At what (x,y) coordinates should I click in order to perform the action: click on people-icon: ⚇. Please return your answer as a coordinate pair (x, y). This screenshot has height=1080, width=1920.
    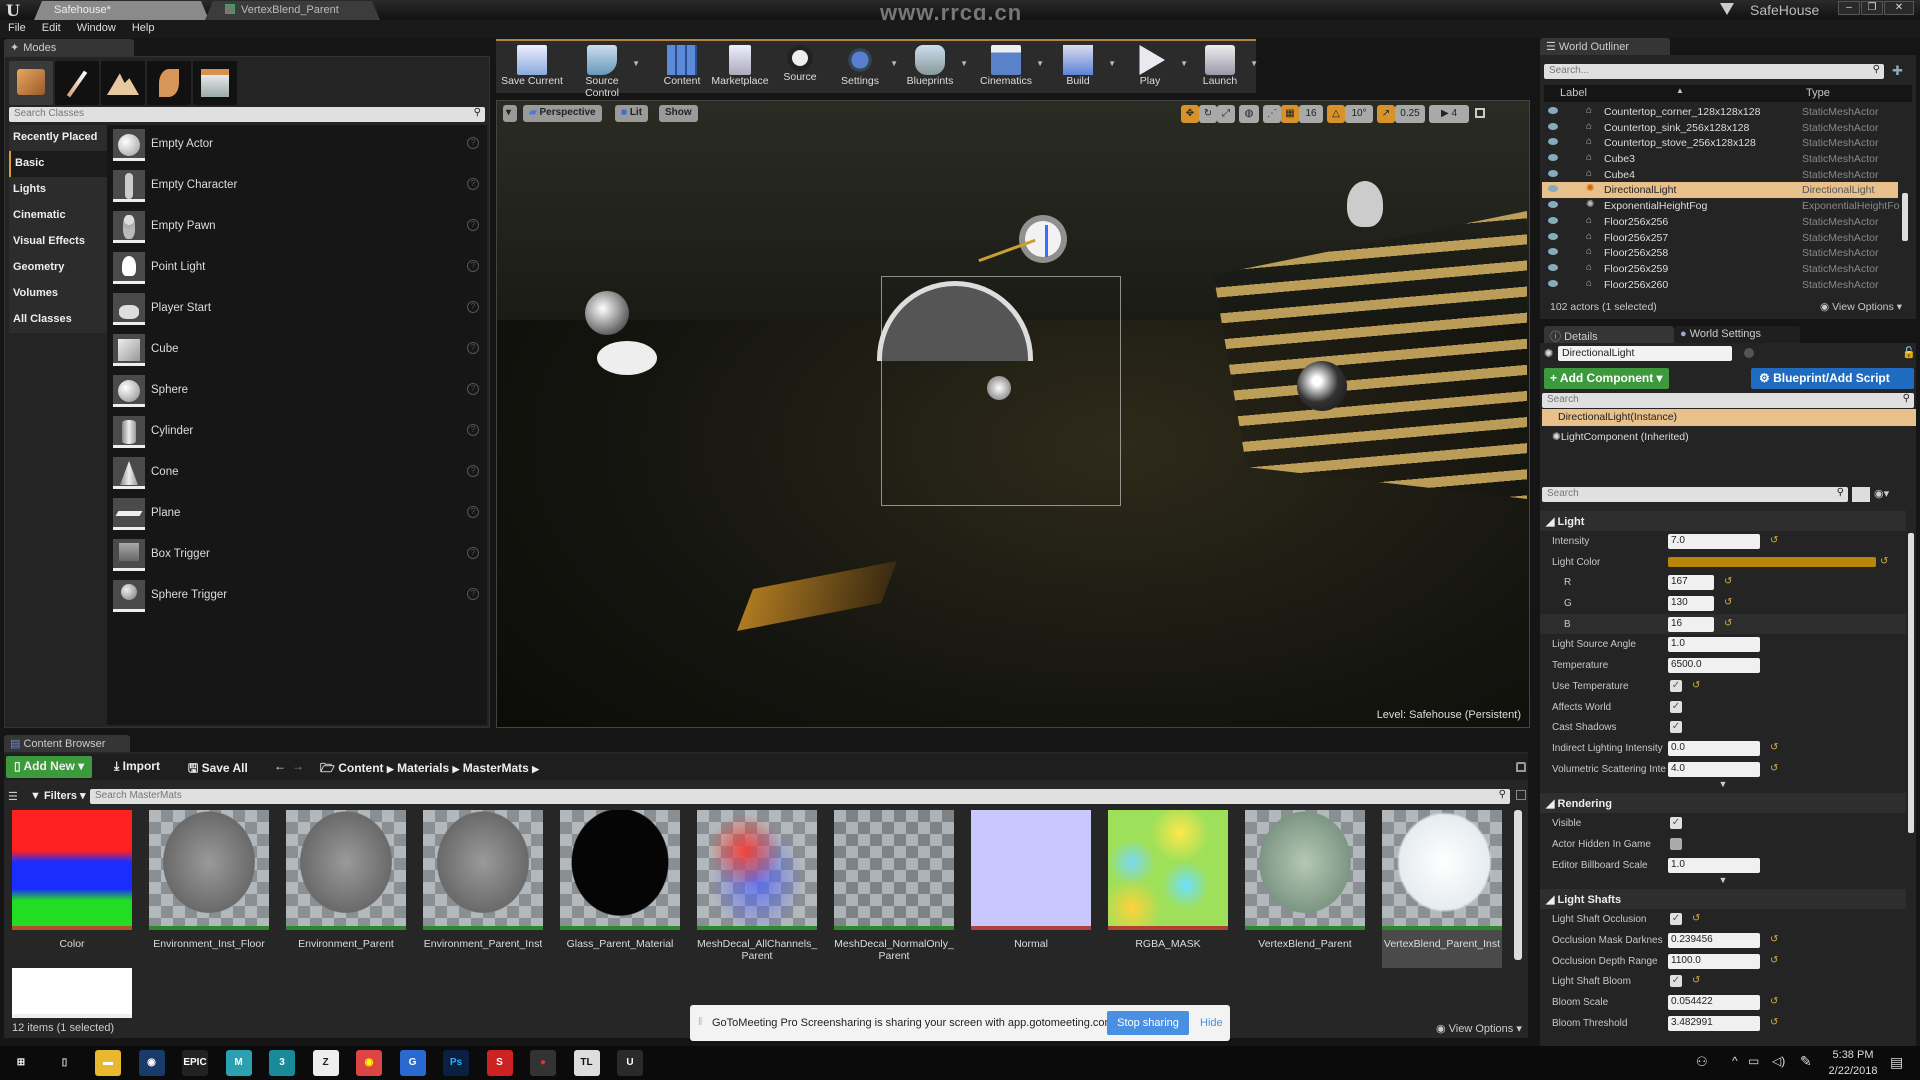
    Looking at the image, I should click on (1702, 1062).